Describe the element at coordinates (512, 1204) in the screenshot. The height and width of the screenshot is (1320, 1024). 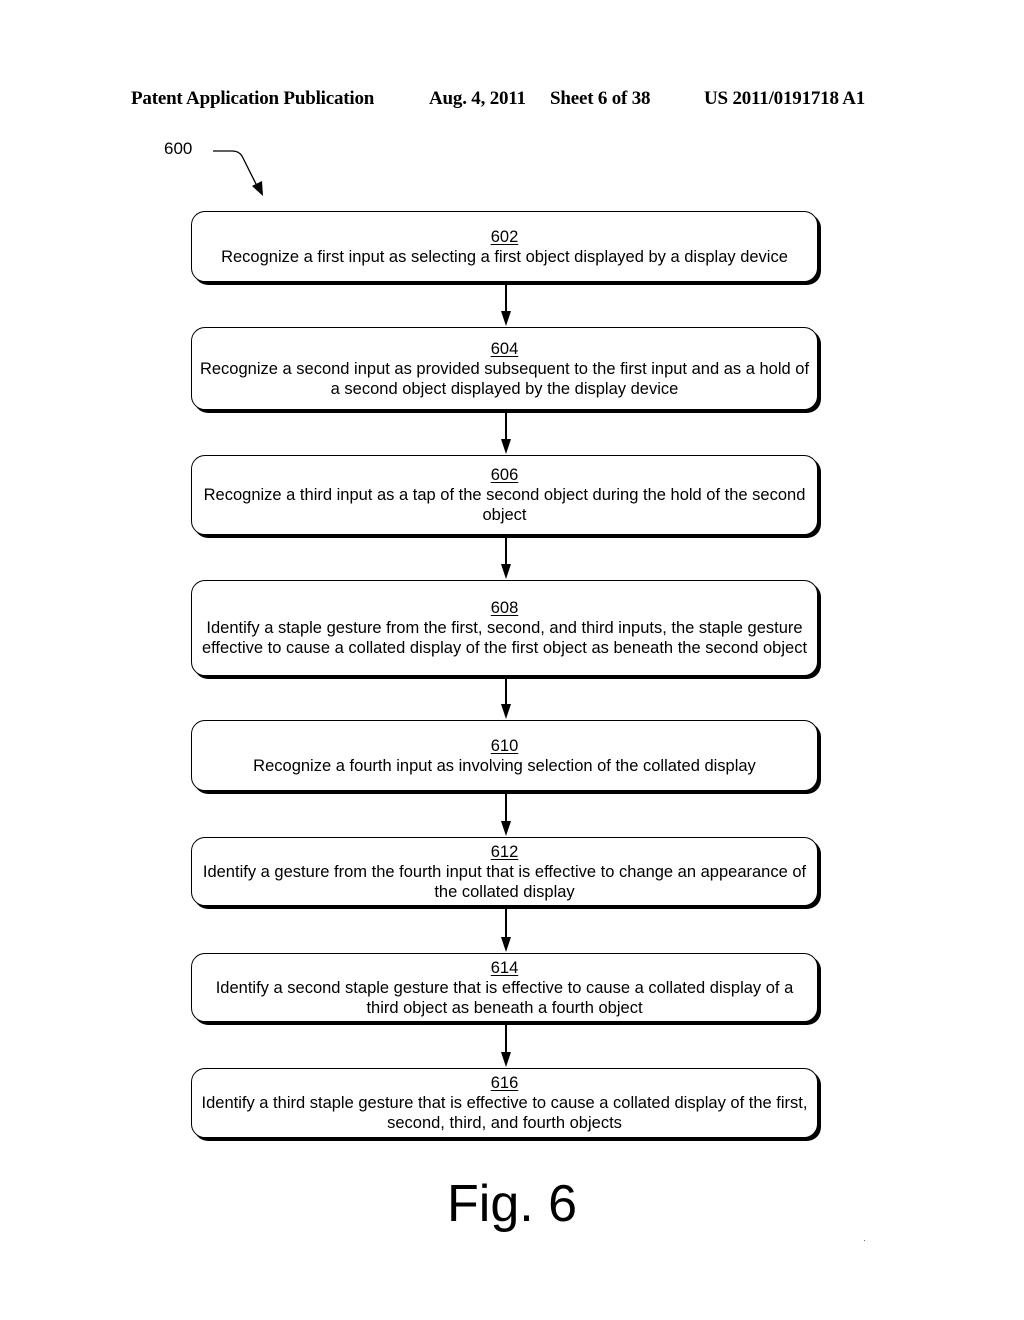
I see `figure-caption: Fig. 6` at that location.